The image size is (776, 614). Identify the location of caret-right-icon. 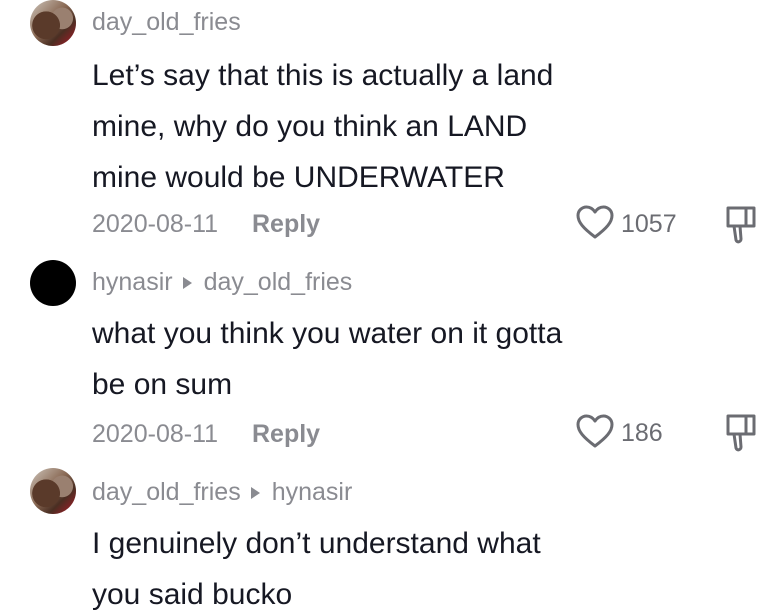
(255, 492).